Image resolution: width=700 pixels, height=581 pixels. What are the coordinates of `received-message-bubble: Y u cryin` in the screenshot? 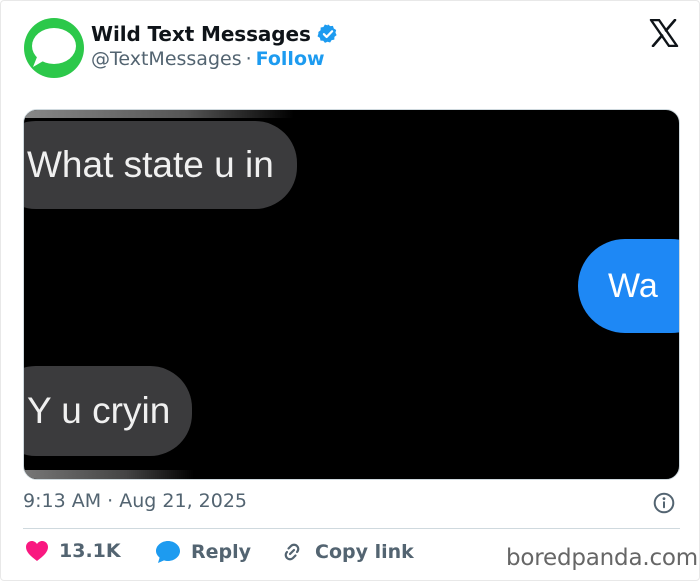 It's located at (108, 411).